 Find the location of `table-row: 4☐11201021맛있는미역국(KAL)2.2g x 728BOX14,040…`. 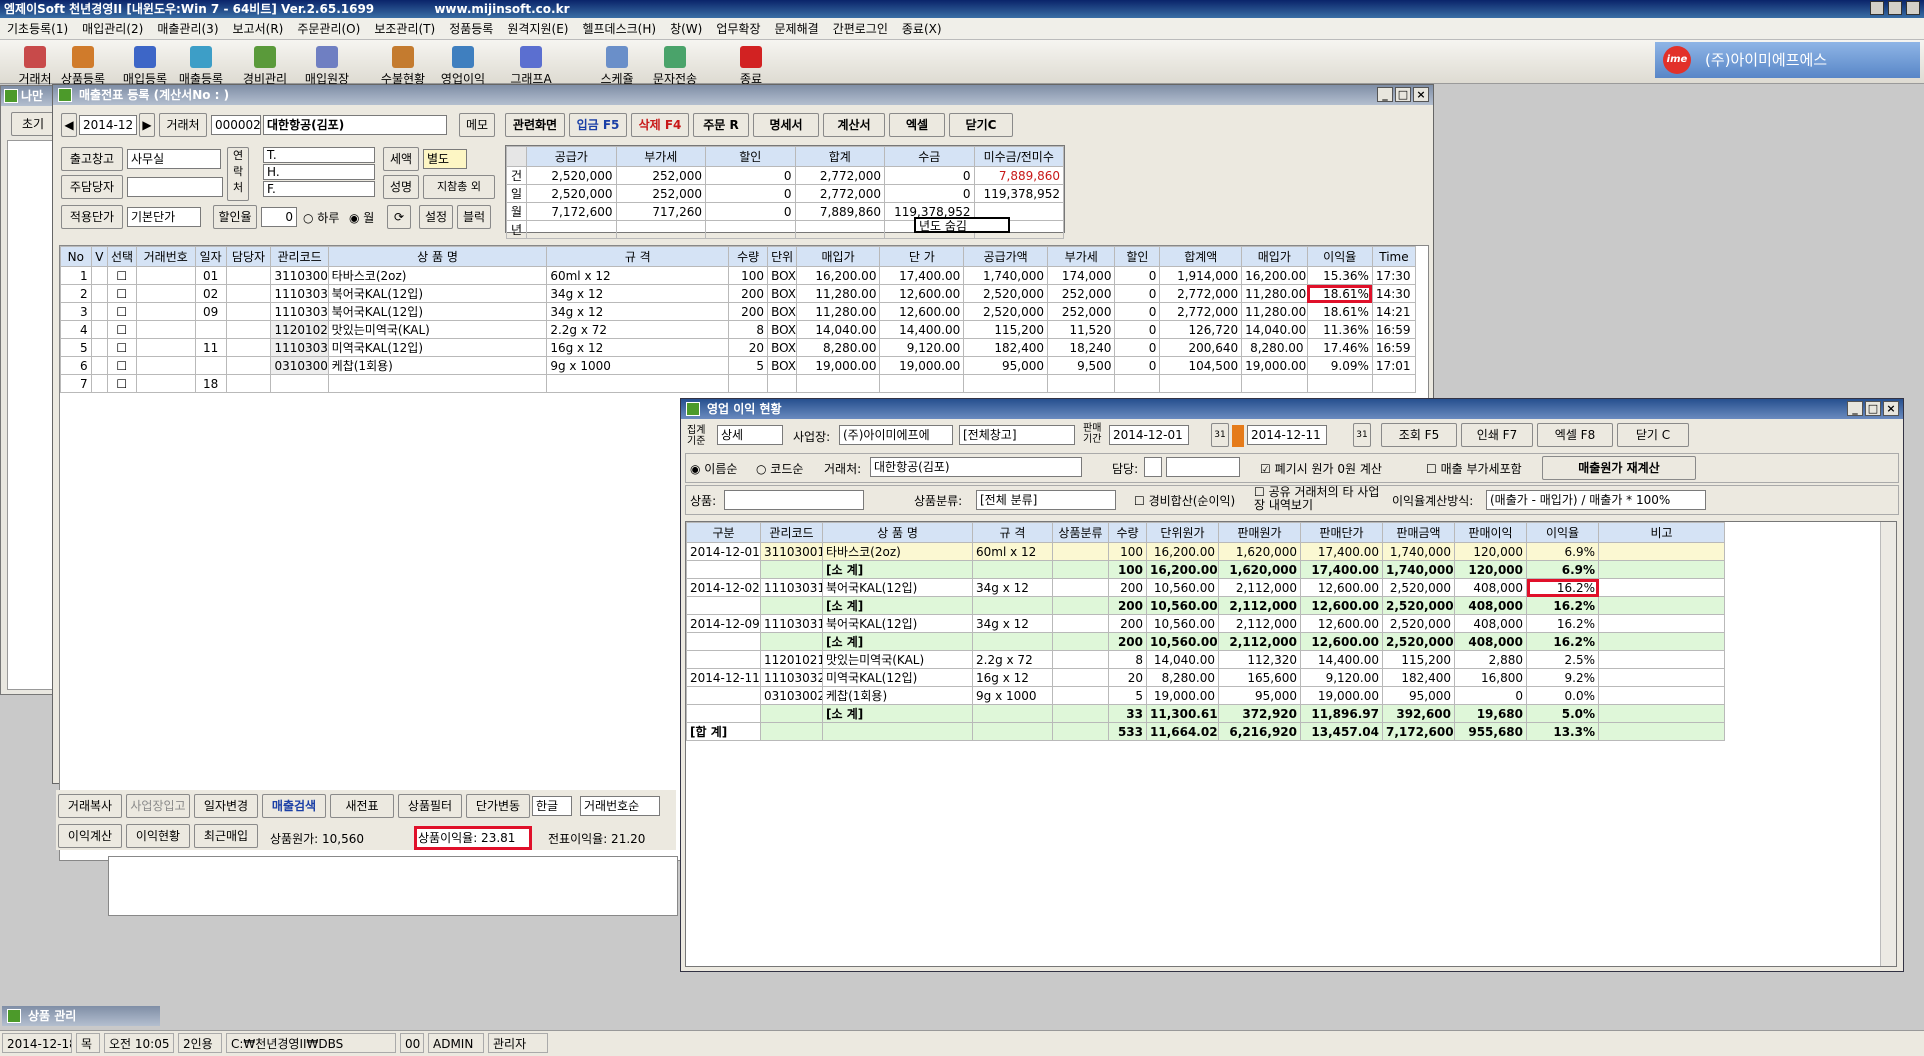

table-row: 4☐11201021맛있는미역국(KAL)2.2g x 728BOX14,040… is located at coordinates (738, 329).